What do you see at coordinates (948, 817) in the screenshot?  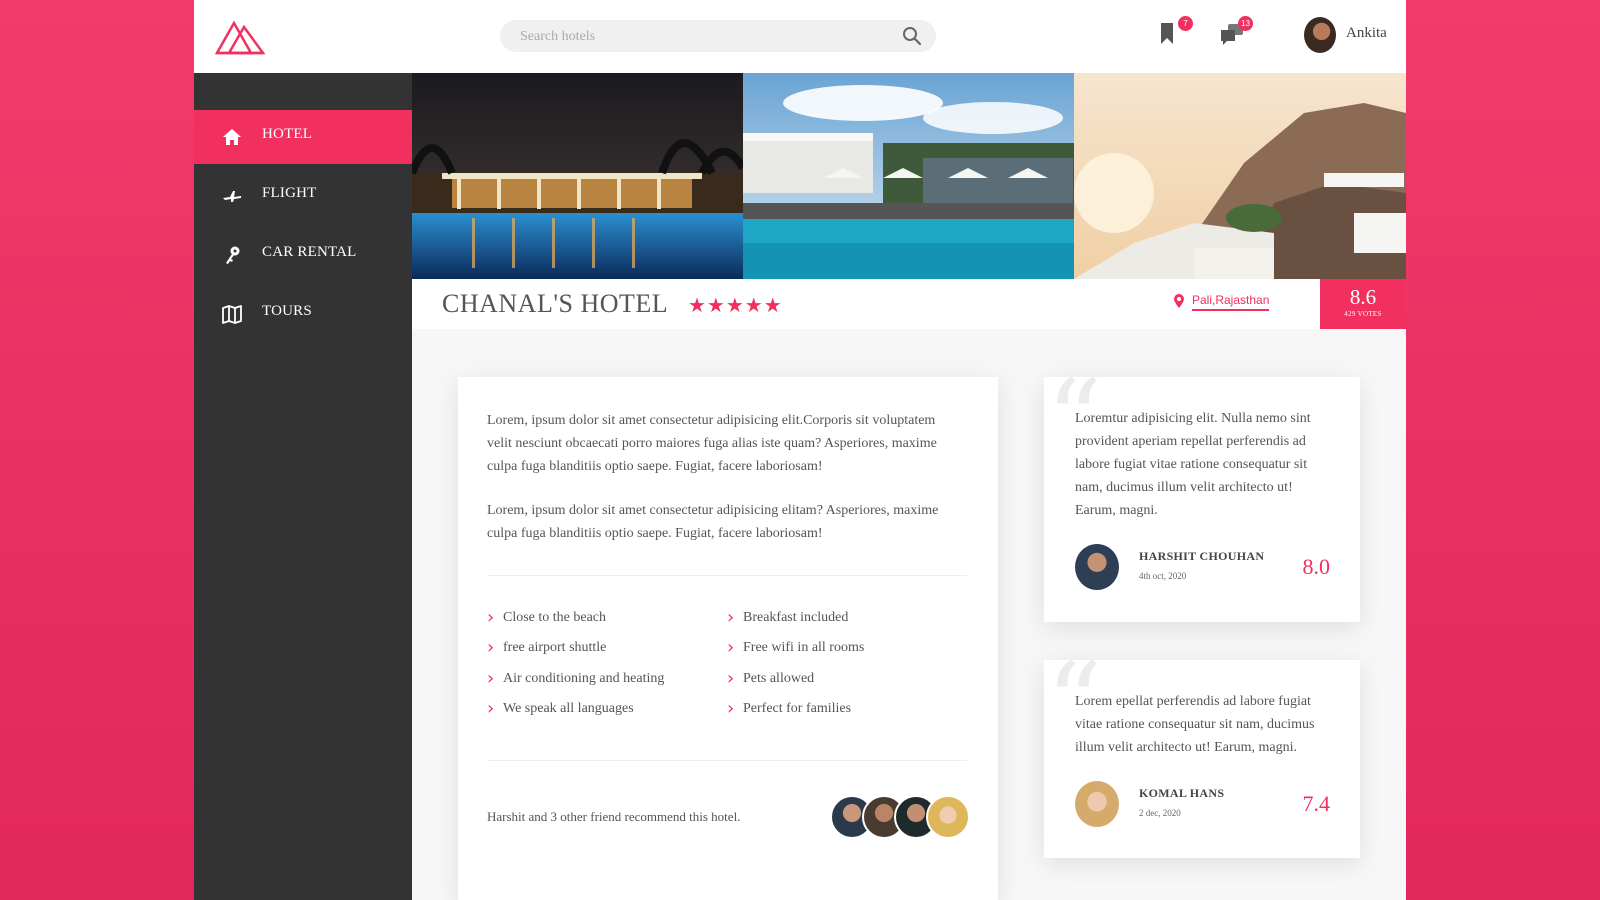 I see `friend-avatar` at bounding box center [948, 817].